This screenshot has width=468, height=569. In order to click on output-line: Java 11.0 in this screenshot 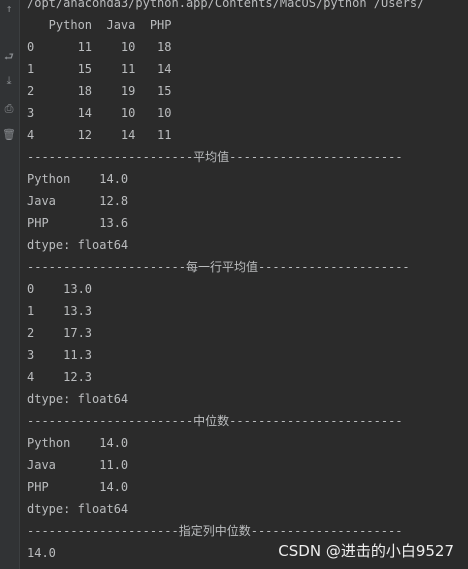, I will do `click(78, 465)`.